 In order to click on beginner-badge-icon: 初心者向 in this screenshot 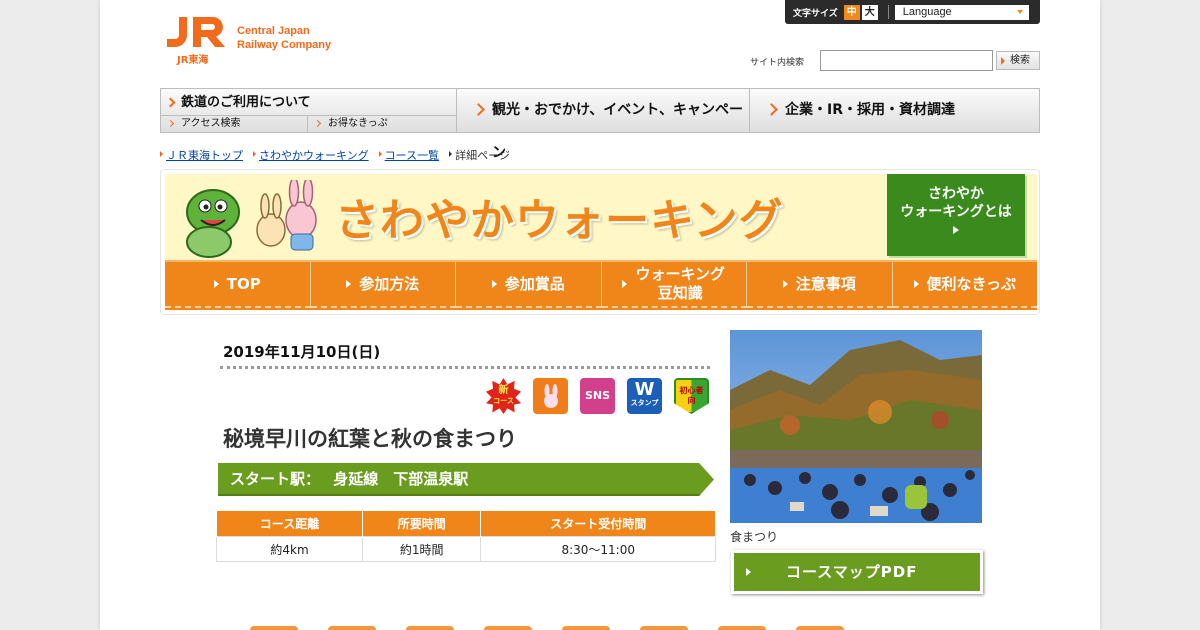, I will do `click(691, 396)`.